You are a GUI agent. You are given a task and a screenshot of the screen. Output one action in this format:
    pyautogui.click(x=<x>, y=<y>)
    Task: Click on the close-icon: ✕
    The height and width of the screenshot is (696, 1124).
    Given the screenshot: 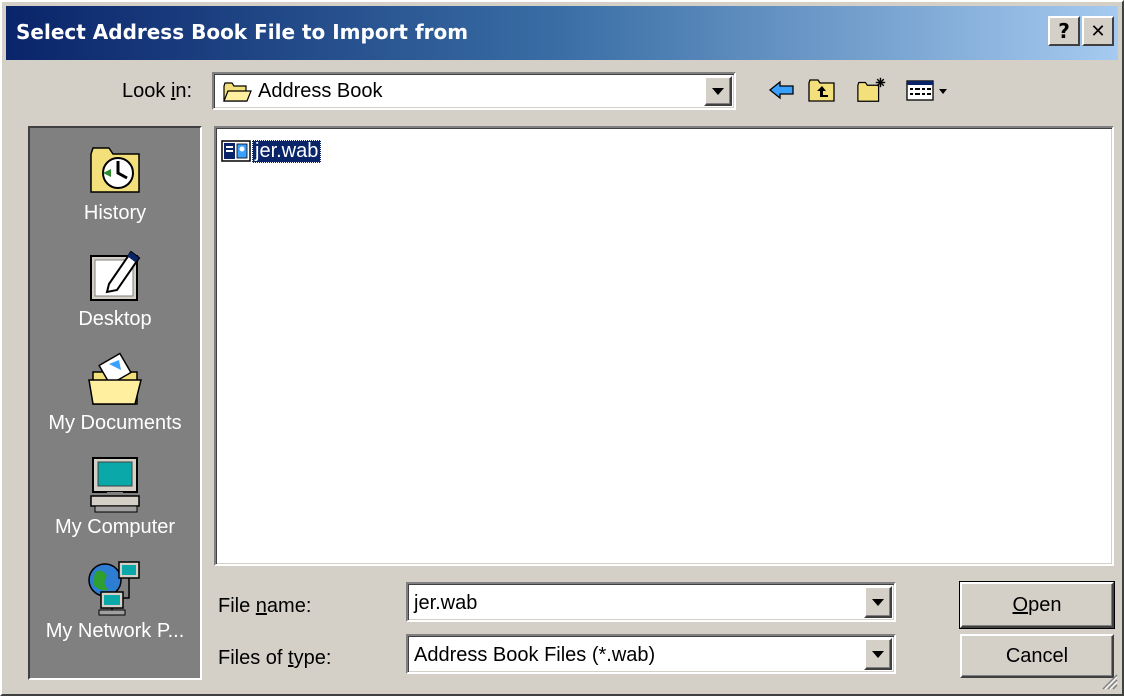 What is the action you would take?
    pyautogui.click(x=1098, y=31)
    